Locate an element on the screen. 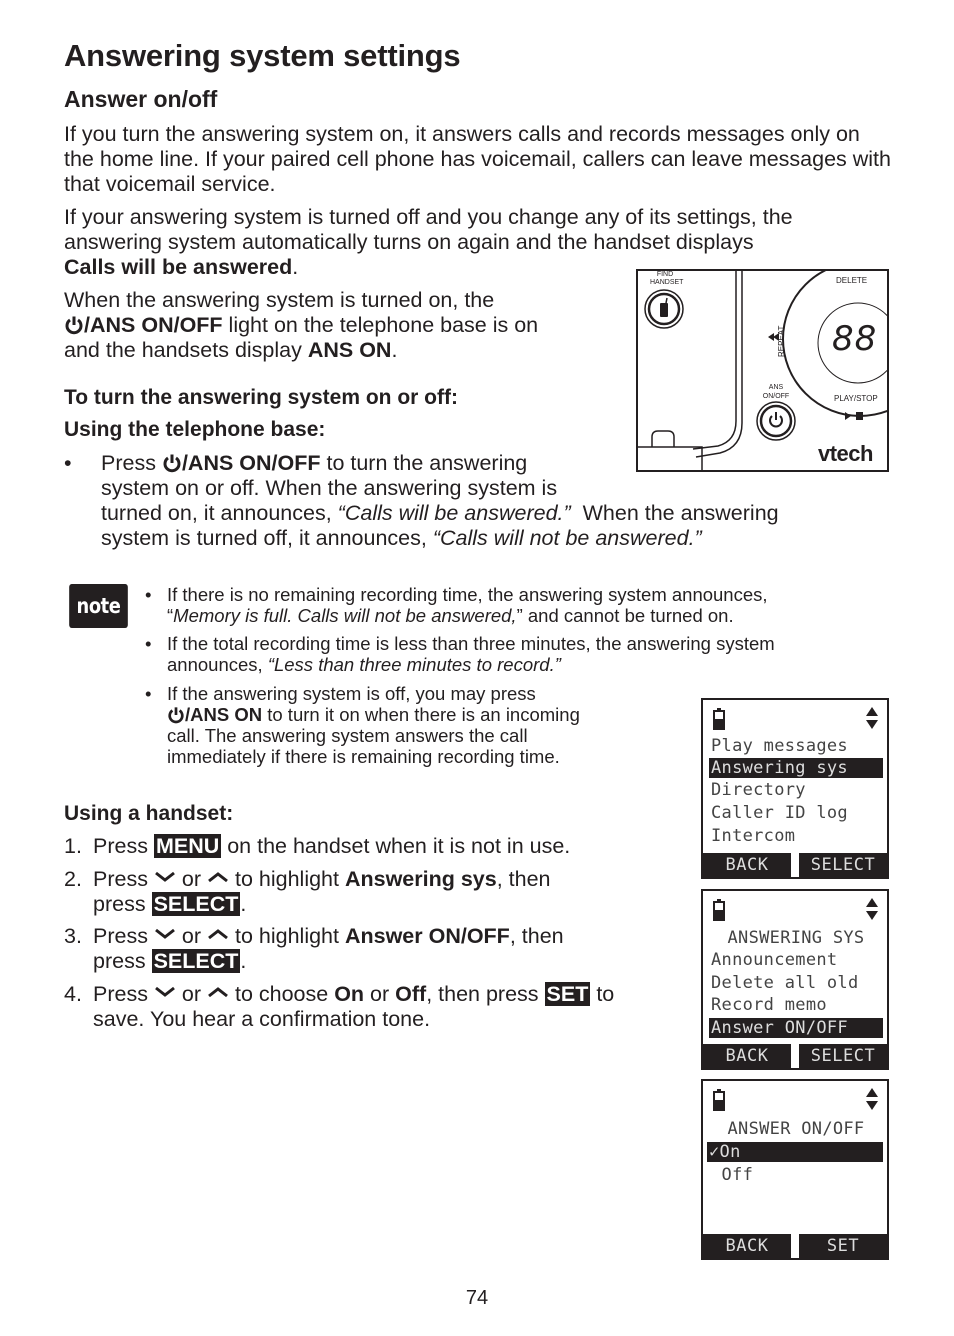 The image size is (954, 1336). softkey-set: SET is located at coordinates (843, 1246).